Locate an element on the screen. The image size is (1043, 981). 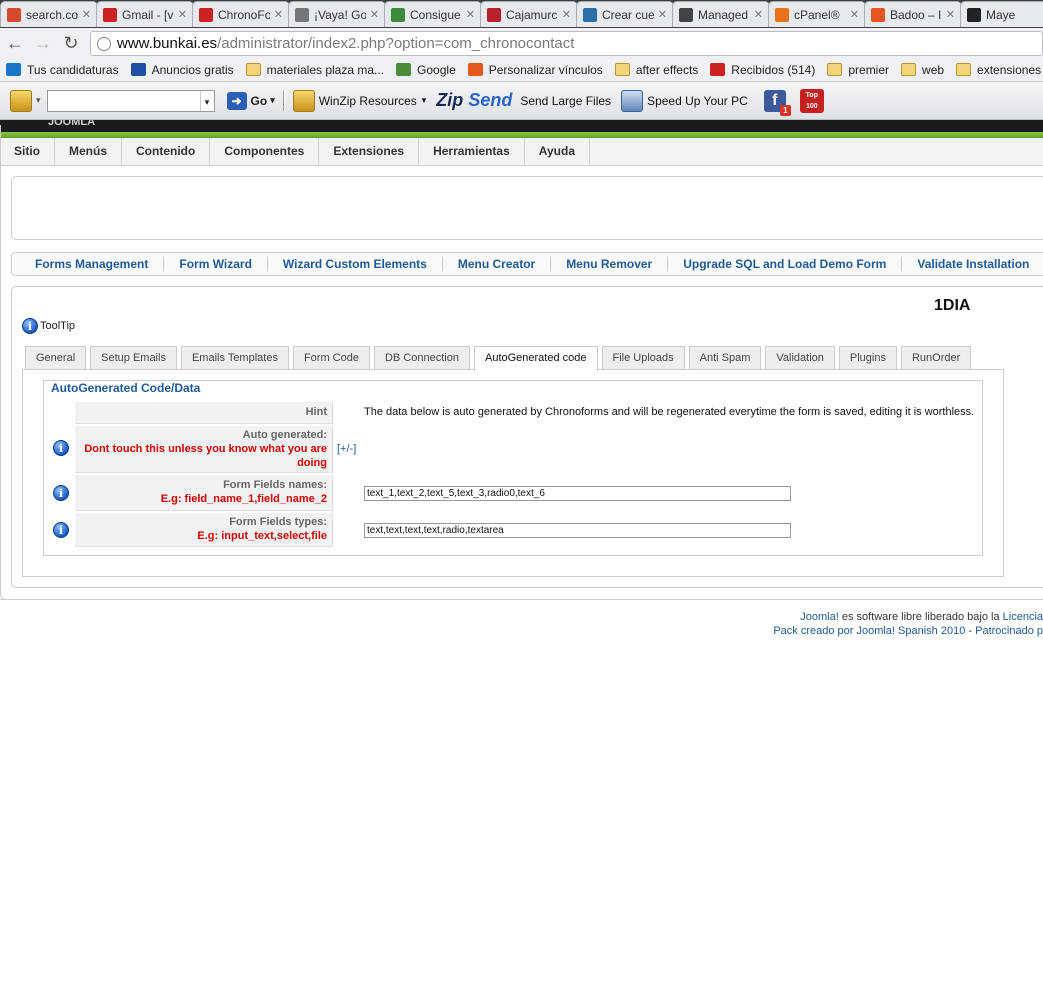
browser-tab: ChronoFo ✕ is located at coordinates (241, 14).